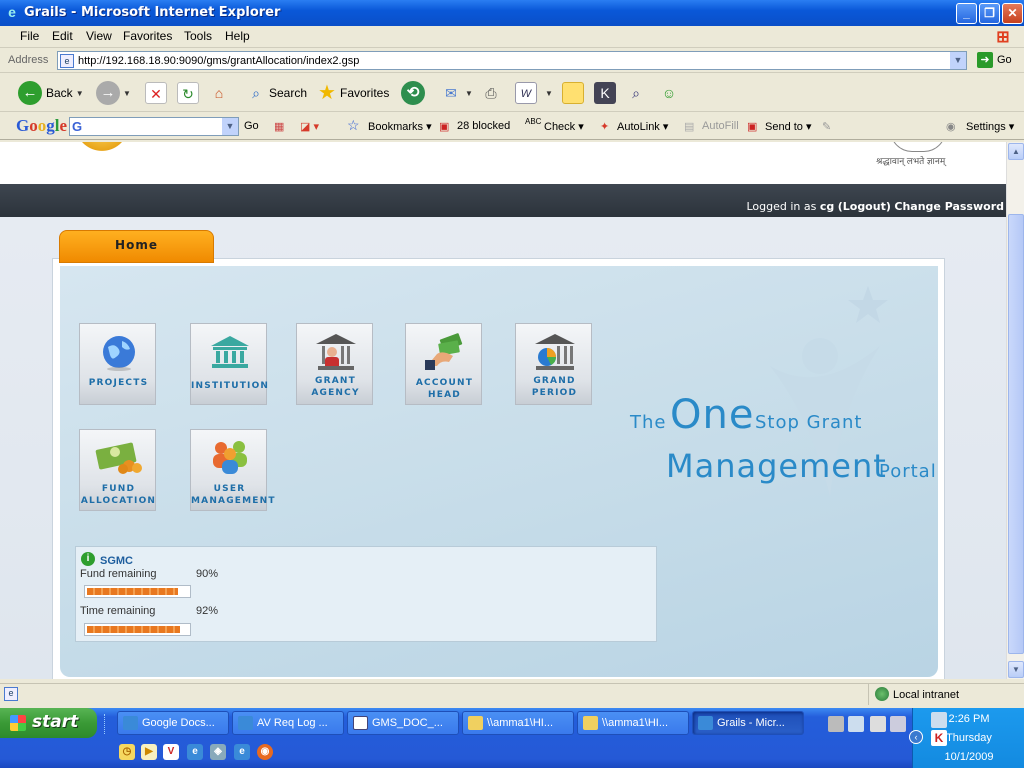 This screenshot has width=1024, height=768. Describe the element at coordinates (553, 364) in the screenshot. I see `grand-period-tile: GRAND PERIOD` at that location.